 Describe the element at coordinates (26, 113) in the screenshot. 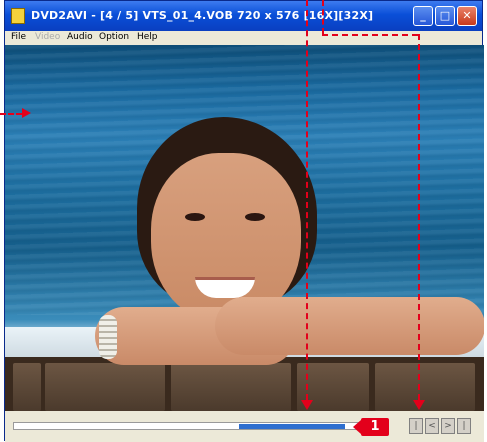

I see `arrow-right-icon` at that location.